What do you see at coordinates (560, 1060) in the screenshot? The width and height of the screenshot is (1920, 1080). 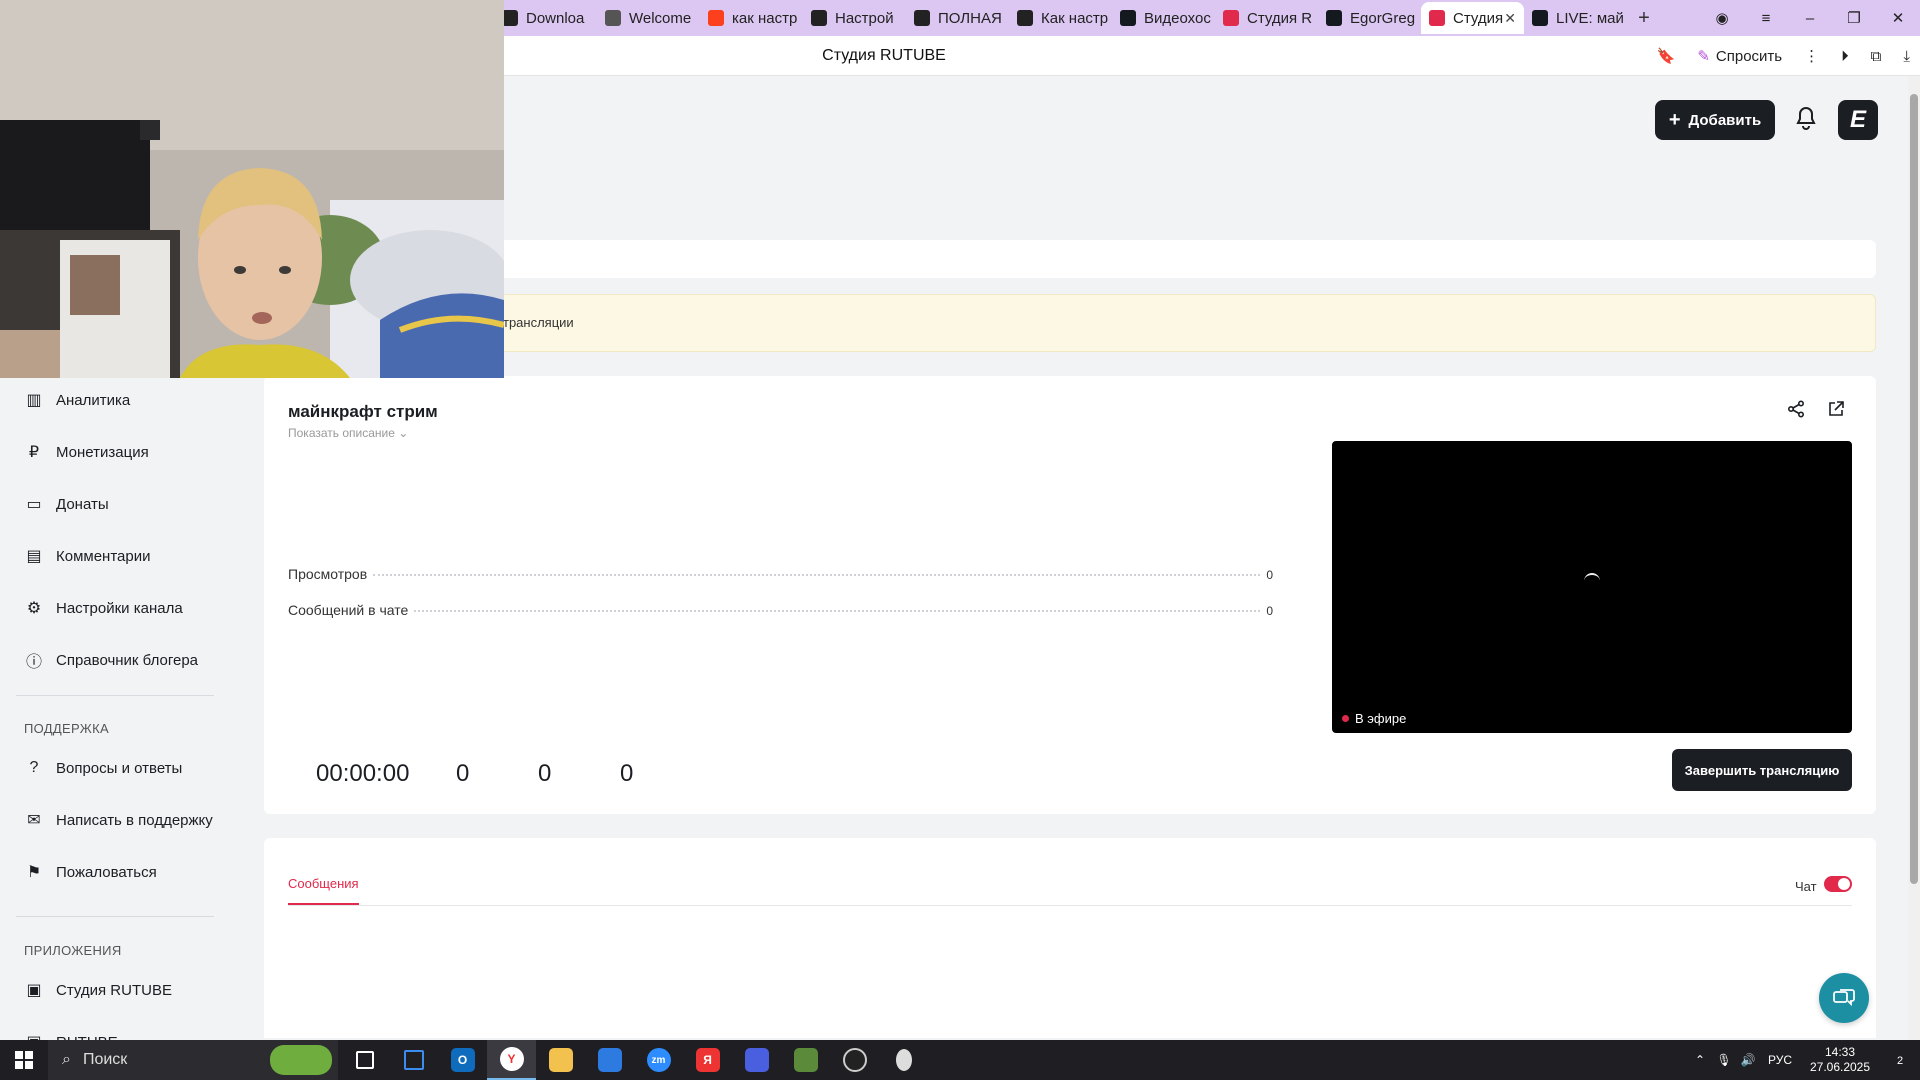 I see `file-explorer-icon` at bounding box center [560, 1060].